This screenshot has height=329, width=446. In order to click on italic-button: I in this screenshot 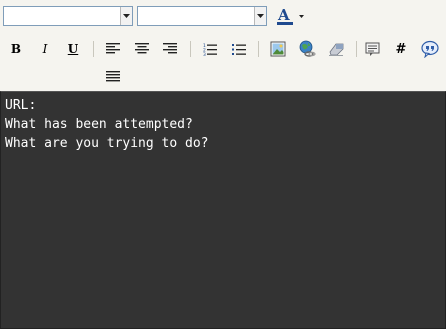, I will do `click(45, 49)`.